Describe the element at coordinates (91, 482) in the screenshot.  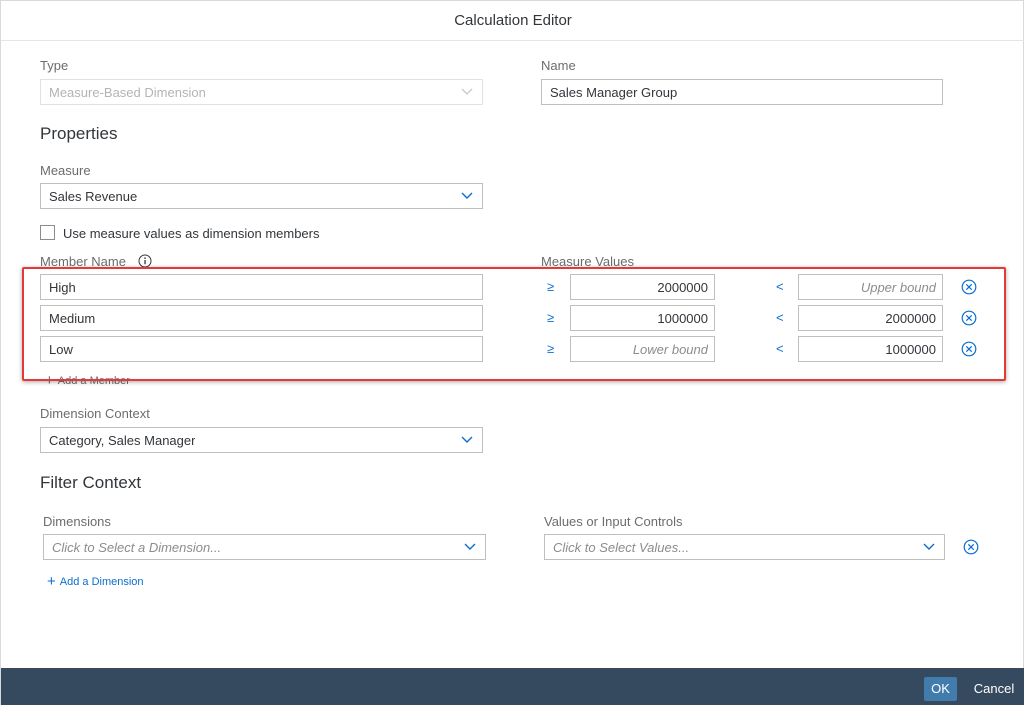
I see `filter-context-heading: Filter Context` at that location.